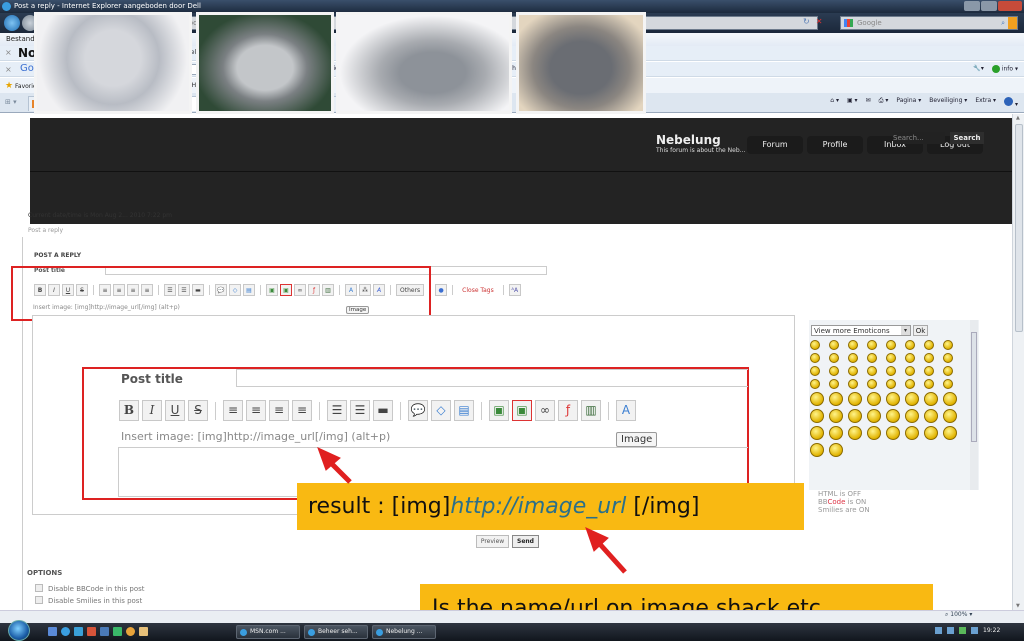 Image resolution: width=1024 pixels, height=641 pixels. I want to click on show-desktop-icon, so click(52, 631).